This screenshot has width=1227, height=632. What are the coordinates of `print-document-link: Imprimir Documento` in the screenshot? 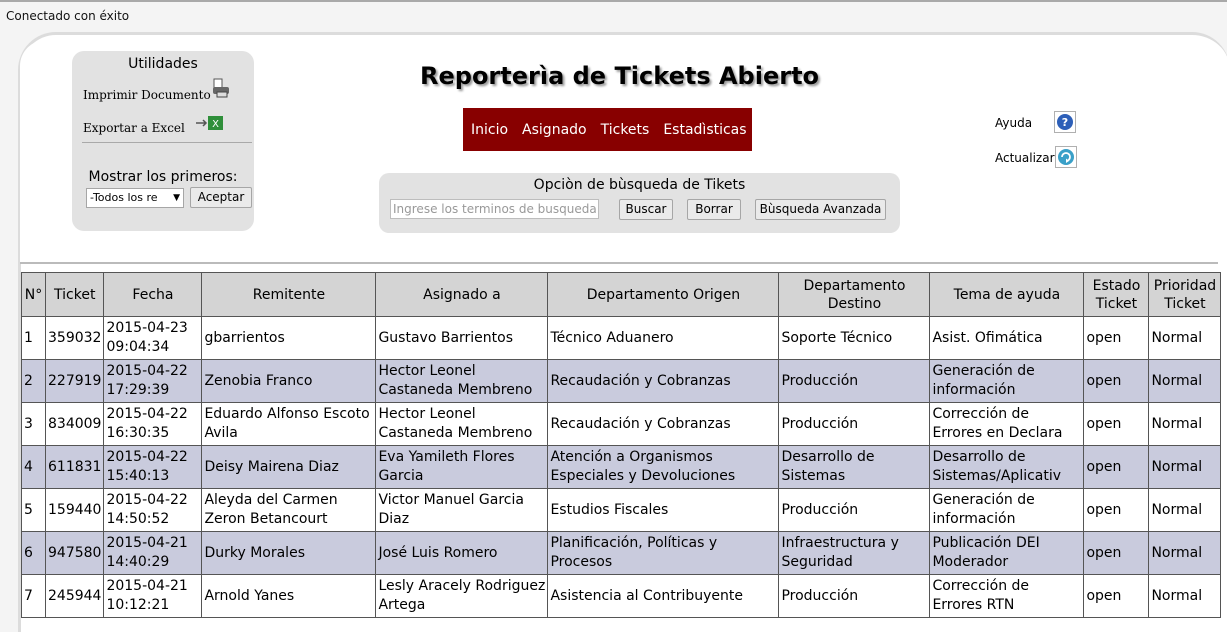 It's located at (147, 95).